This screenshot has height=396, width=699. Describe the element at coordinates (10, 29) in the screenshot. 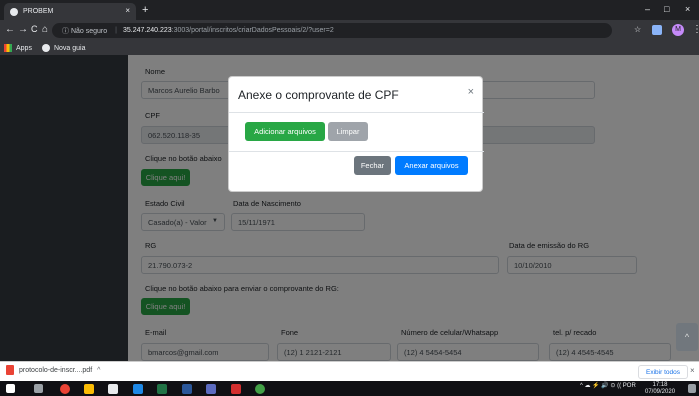

I see `back-icon: ←` at that location.